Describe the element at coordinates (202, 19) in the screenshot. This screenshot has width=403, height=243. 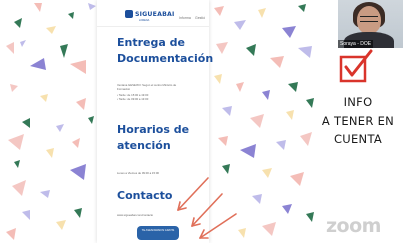
I see `manage-nav-link: Gestió` at that location.